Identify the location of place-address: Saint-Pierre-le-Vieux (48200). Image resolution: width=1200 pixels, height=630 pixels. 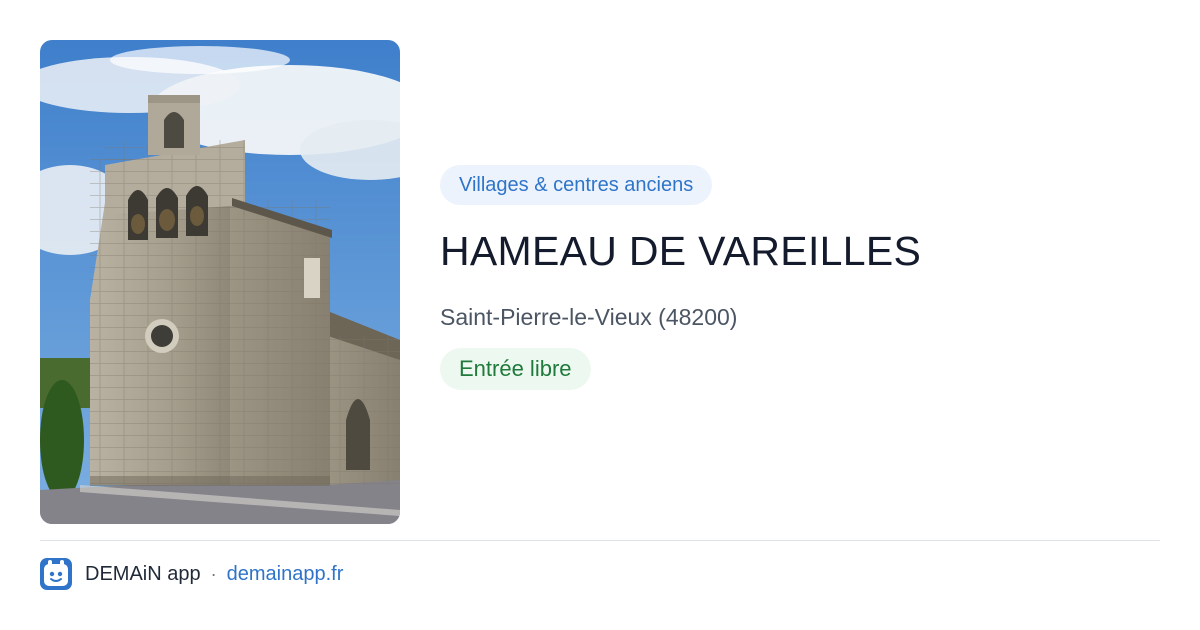
(589, 317).